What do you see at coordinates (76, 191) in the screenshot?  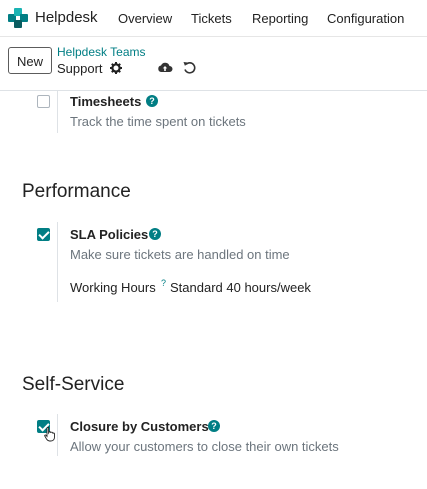 I see `section-title-performance: Performance` at bounding box center [76, 191].